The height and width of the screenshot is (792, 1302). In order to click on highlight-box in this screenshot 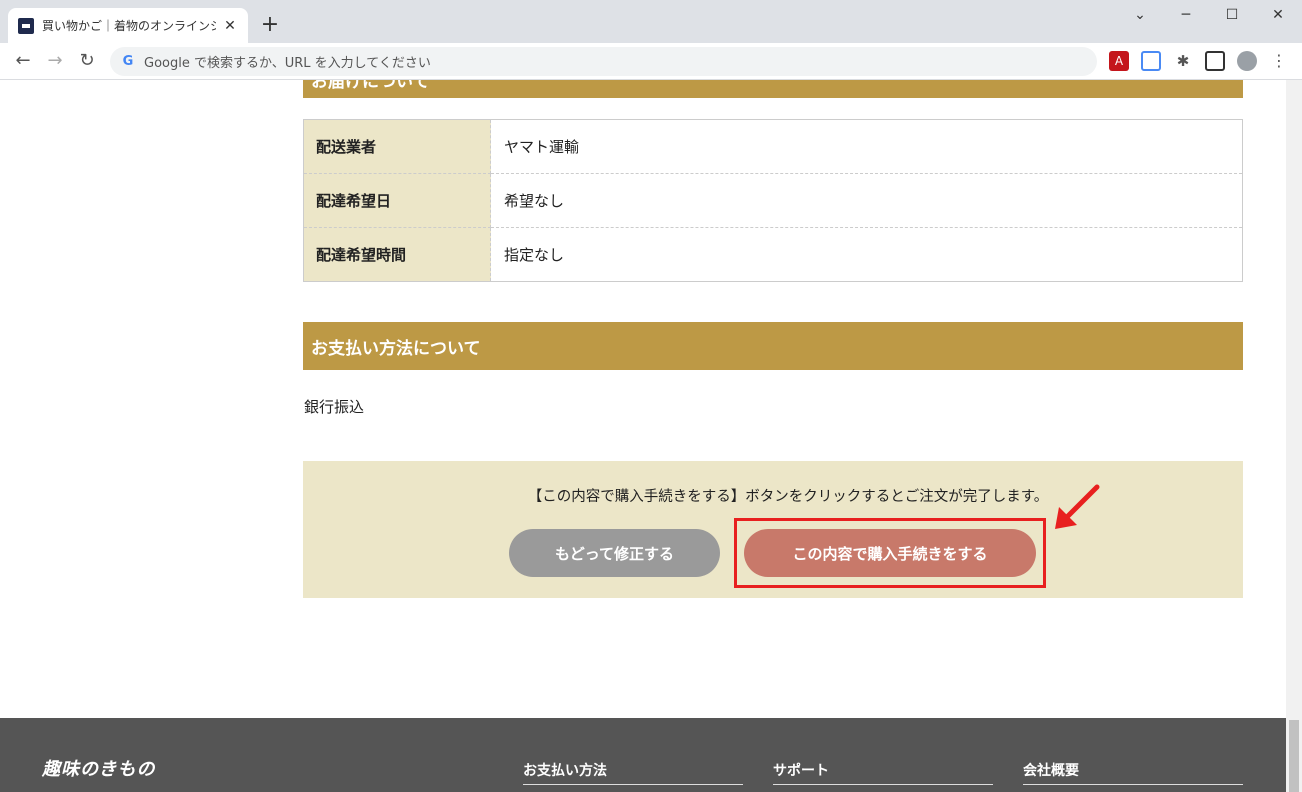, I will do `click(890, 553)`.